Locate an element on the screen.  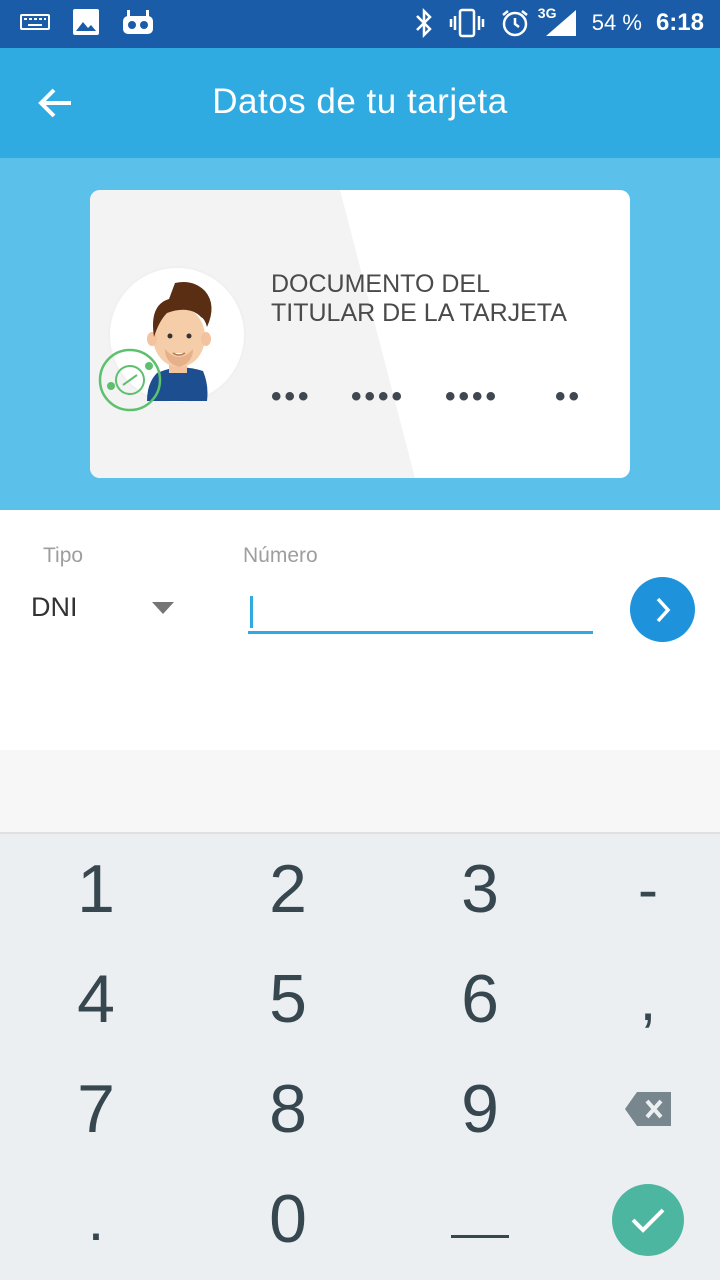
key-comma: , is located at coordinates (639, 999).